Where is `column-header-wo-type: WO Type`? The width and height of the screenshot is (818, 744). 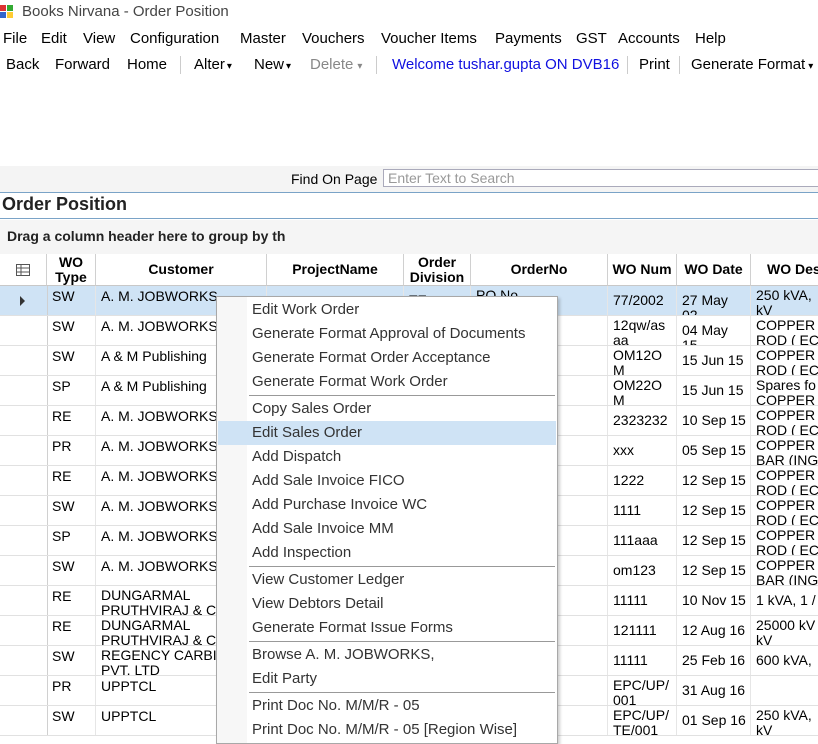
column-header-wo-type: WO Type is located at coordinates (71, 270).